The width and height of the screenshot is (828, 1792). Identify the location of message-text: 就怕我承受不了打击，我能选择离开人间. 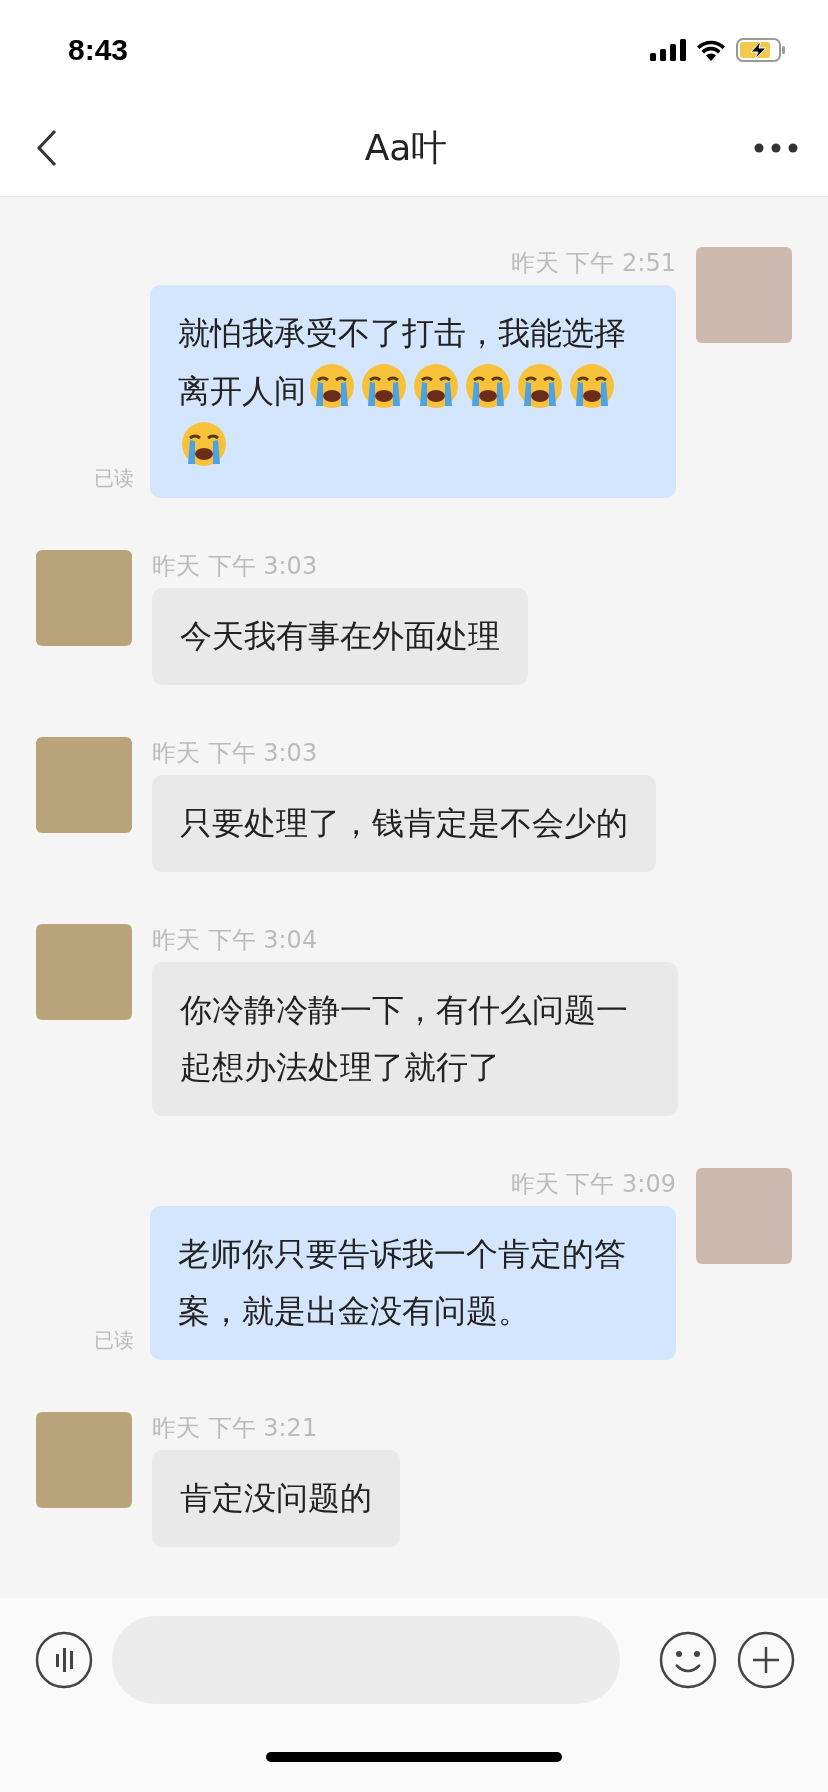
(413, 391).